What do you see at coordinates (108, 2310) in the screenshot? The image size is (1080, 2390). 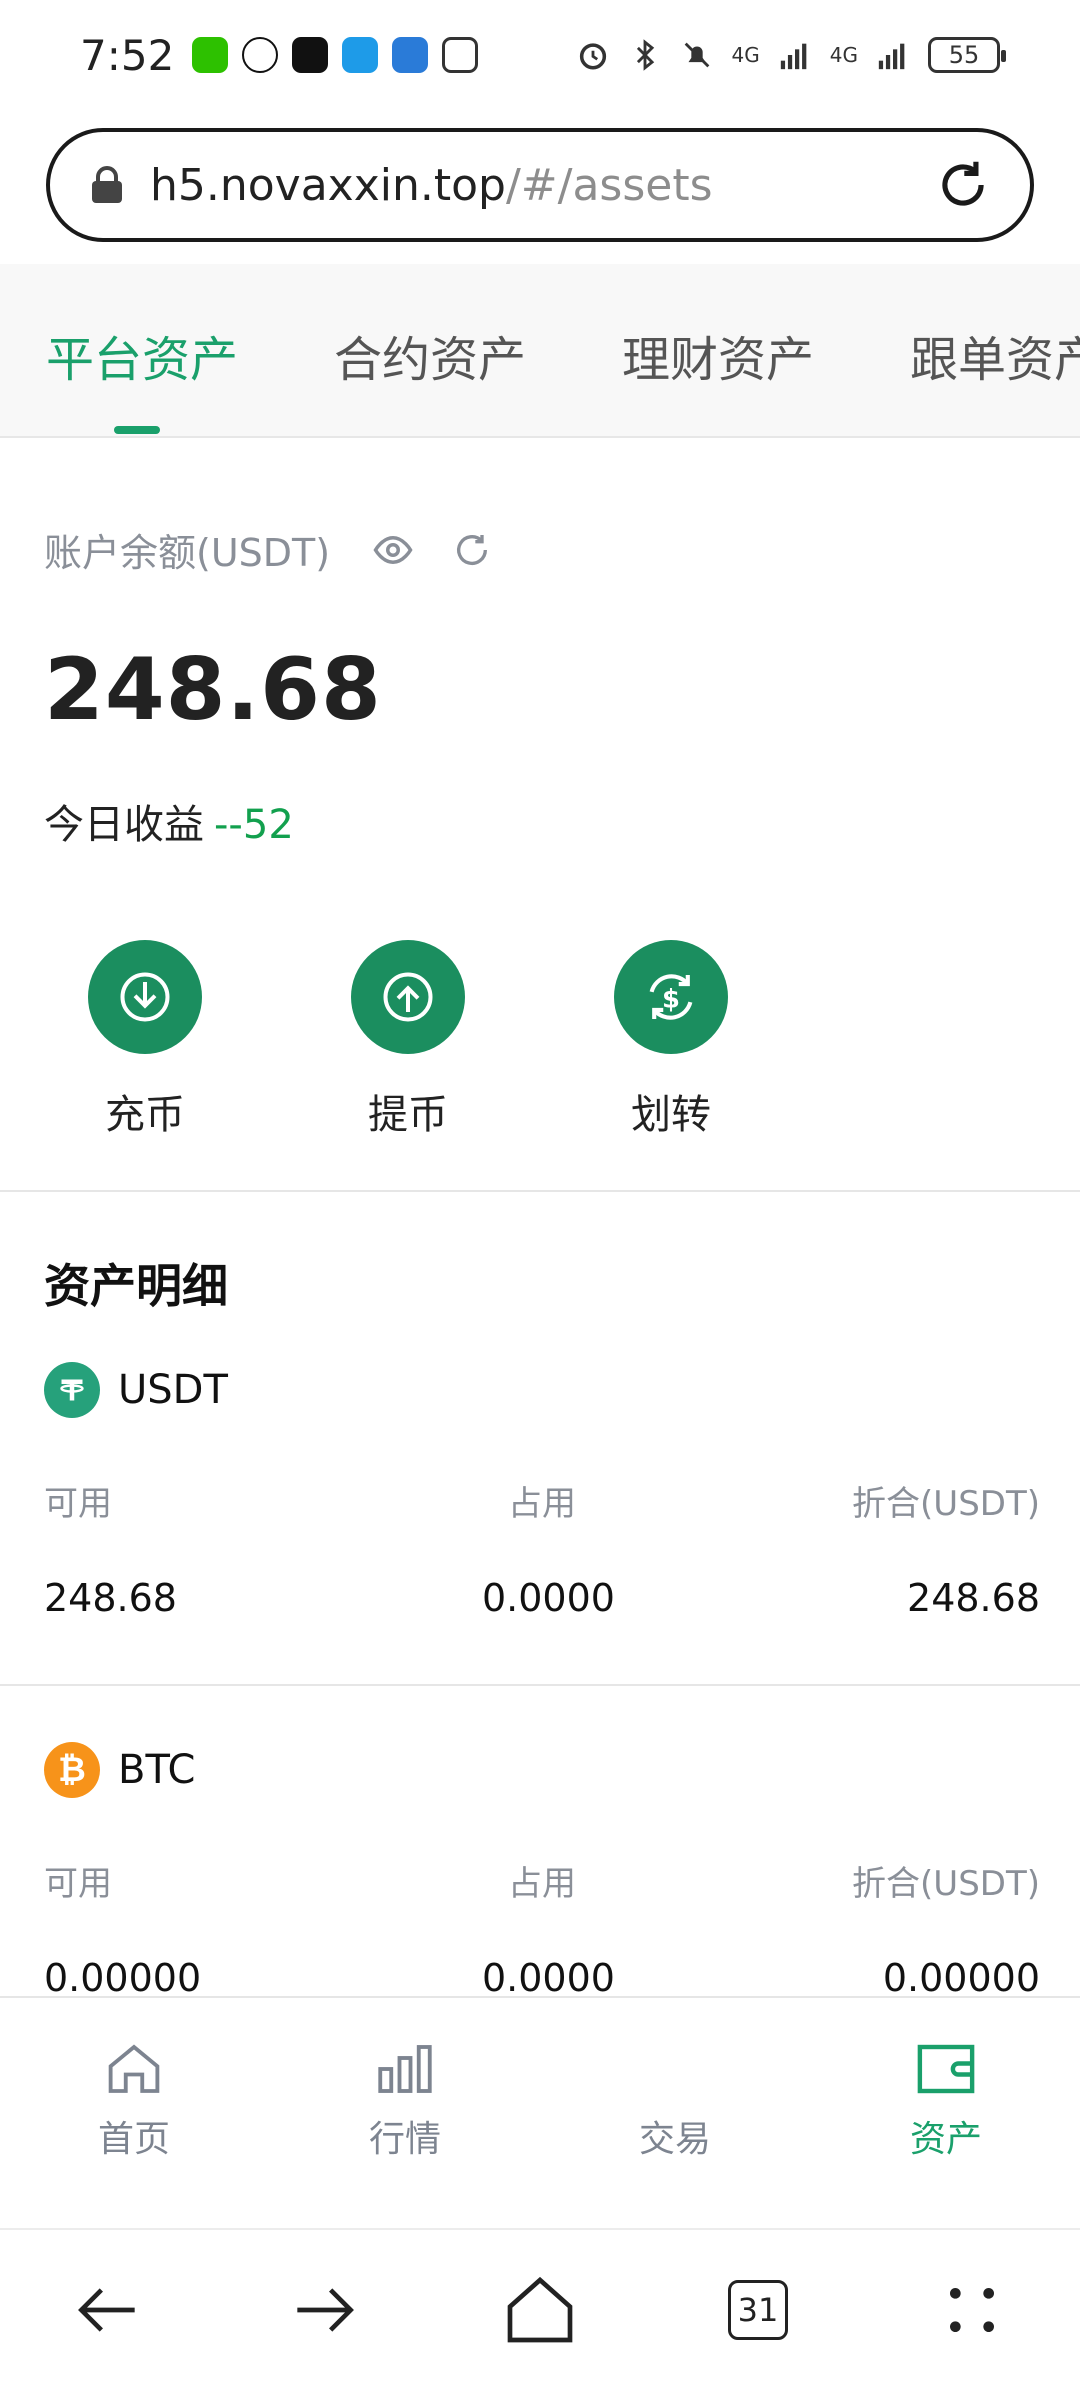 I see `back-arrow-icon` at bounding box center [108, 2310].